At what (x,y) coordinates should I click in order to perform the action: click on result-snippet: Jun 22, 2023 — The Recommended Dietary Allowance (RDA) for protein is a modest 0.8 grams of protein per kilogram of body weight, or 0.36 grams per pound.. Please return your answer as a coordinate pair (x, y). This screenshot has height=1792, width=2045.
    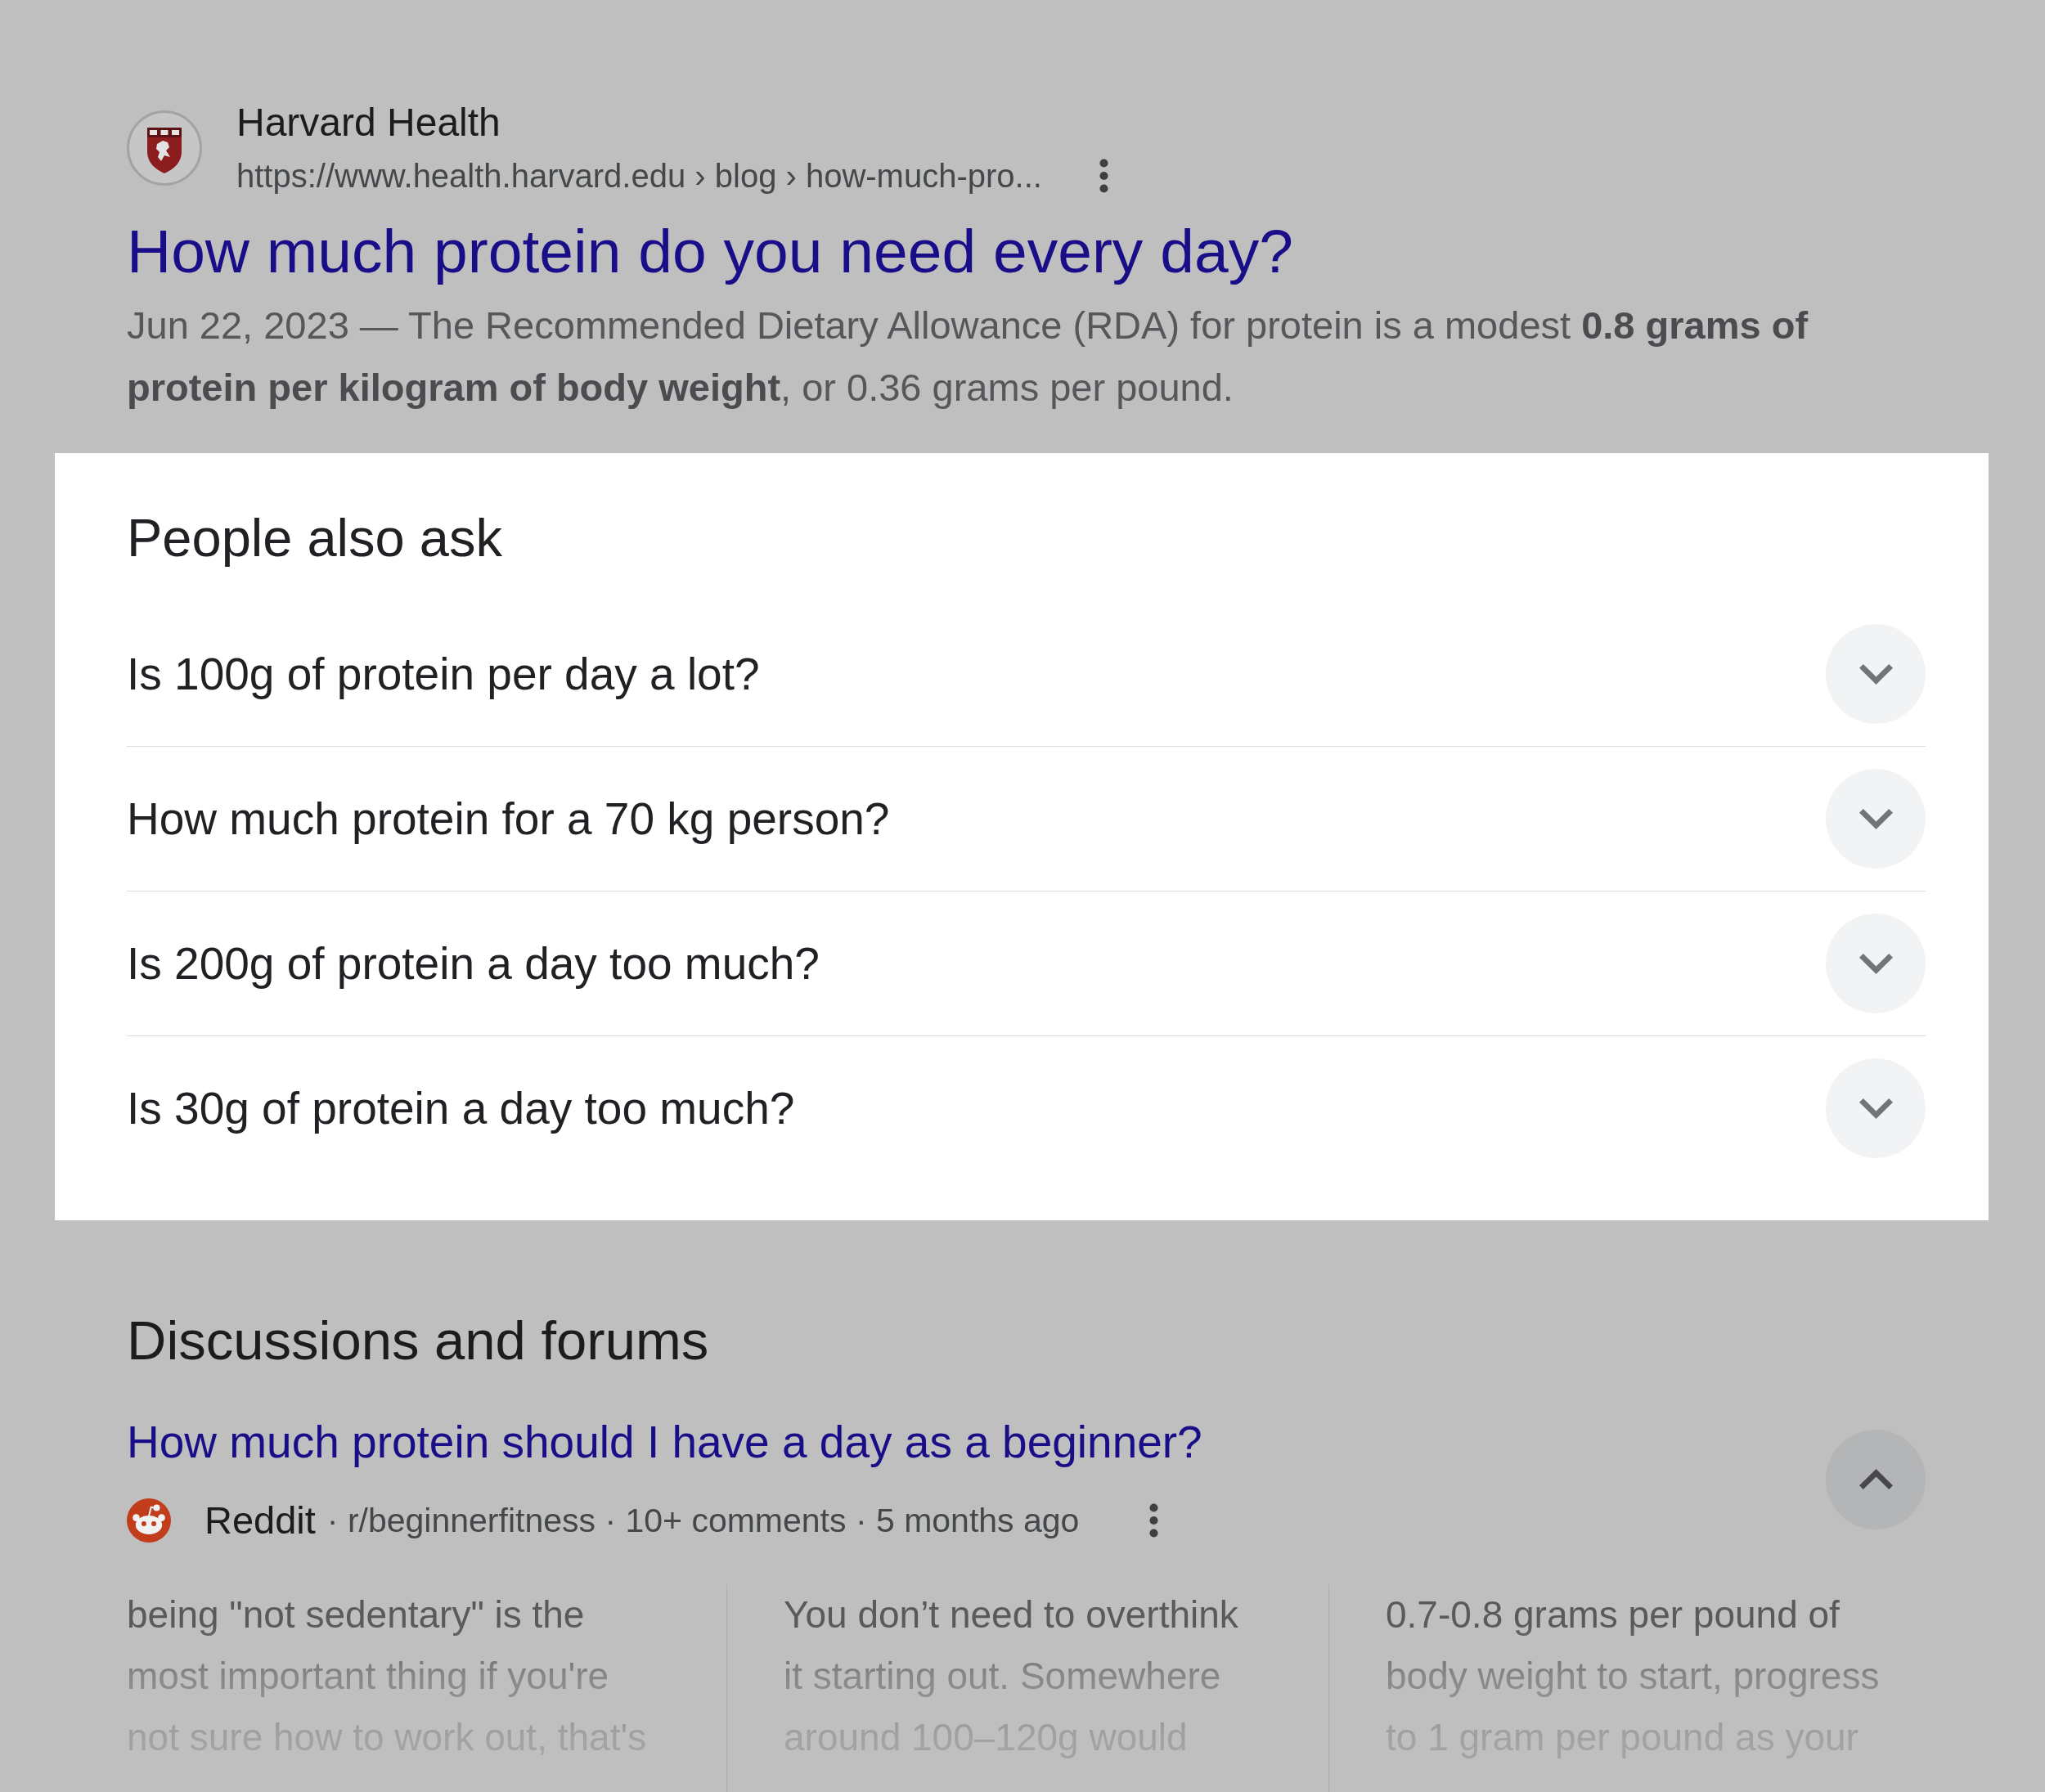
    Looking at the image, I should click on (968, 357).